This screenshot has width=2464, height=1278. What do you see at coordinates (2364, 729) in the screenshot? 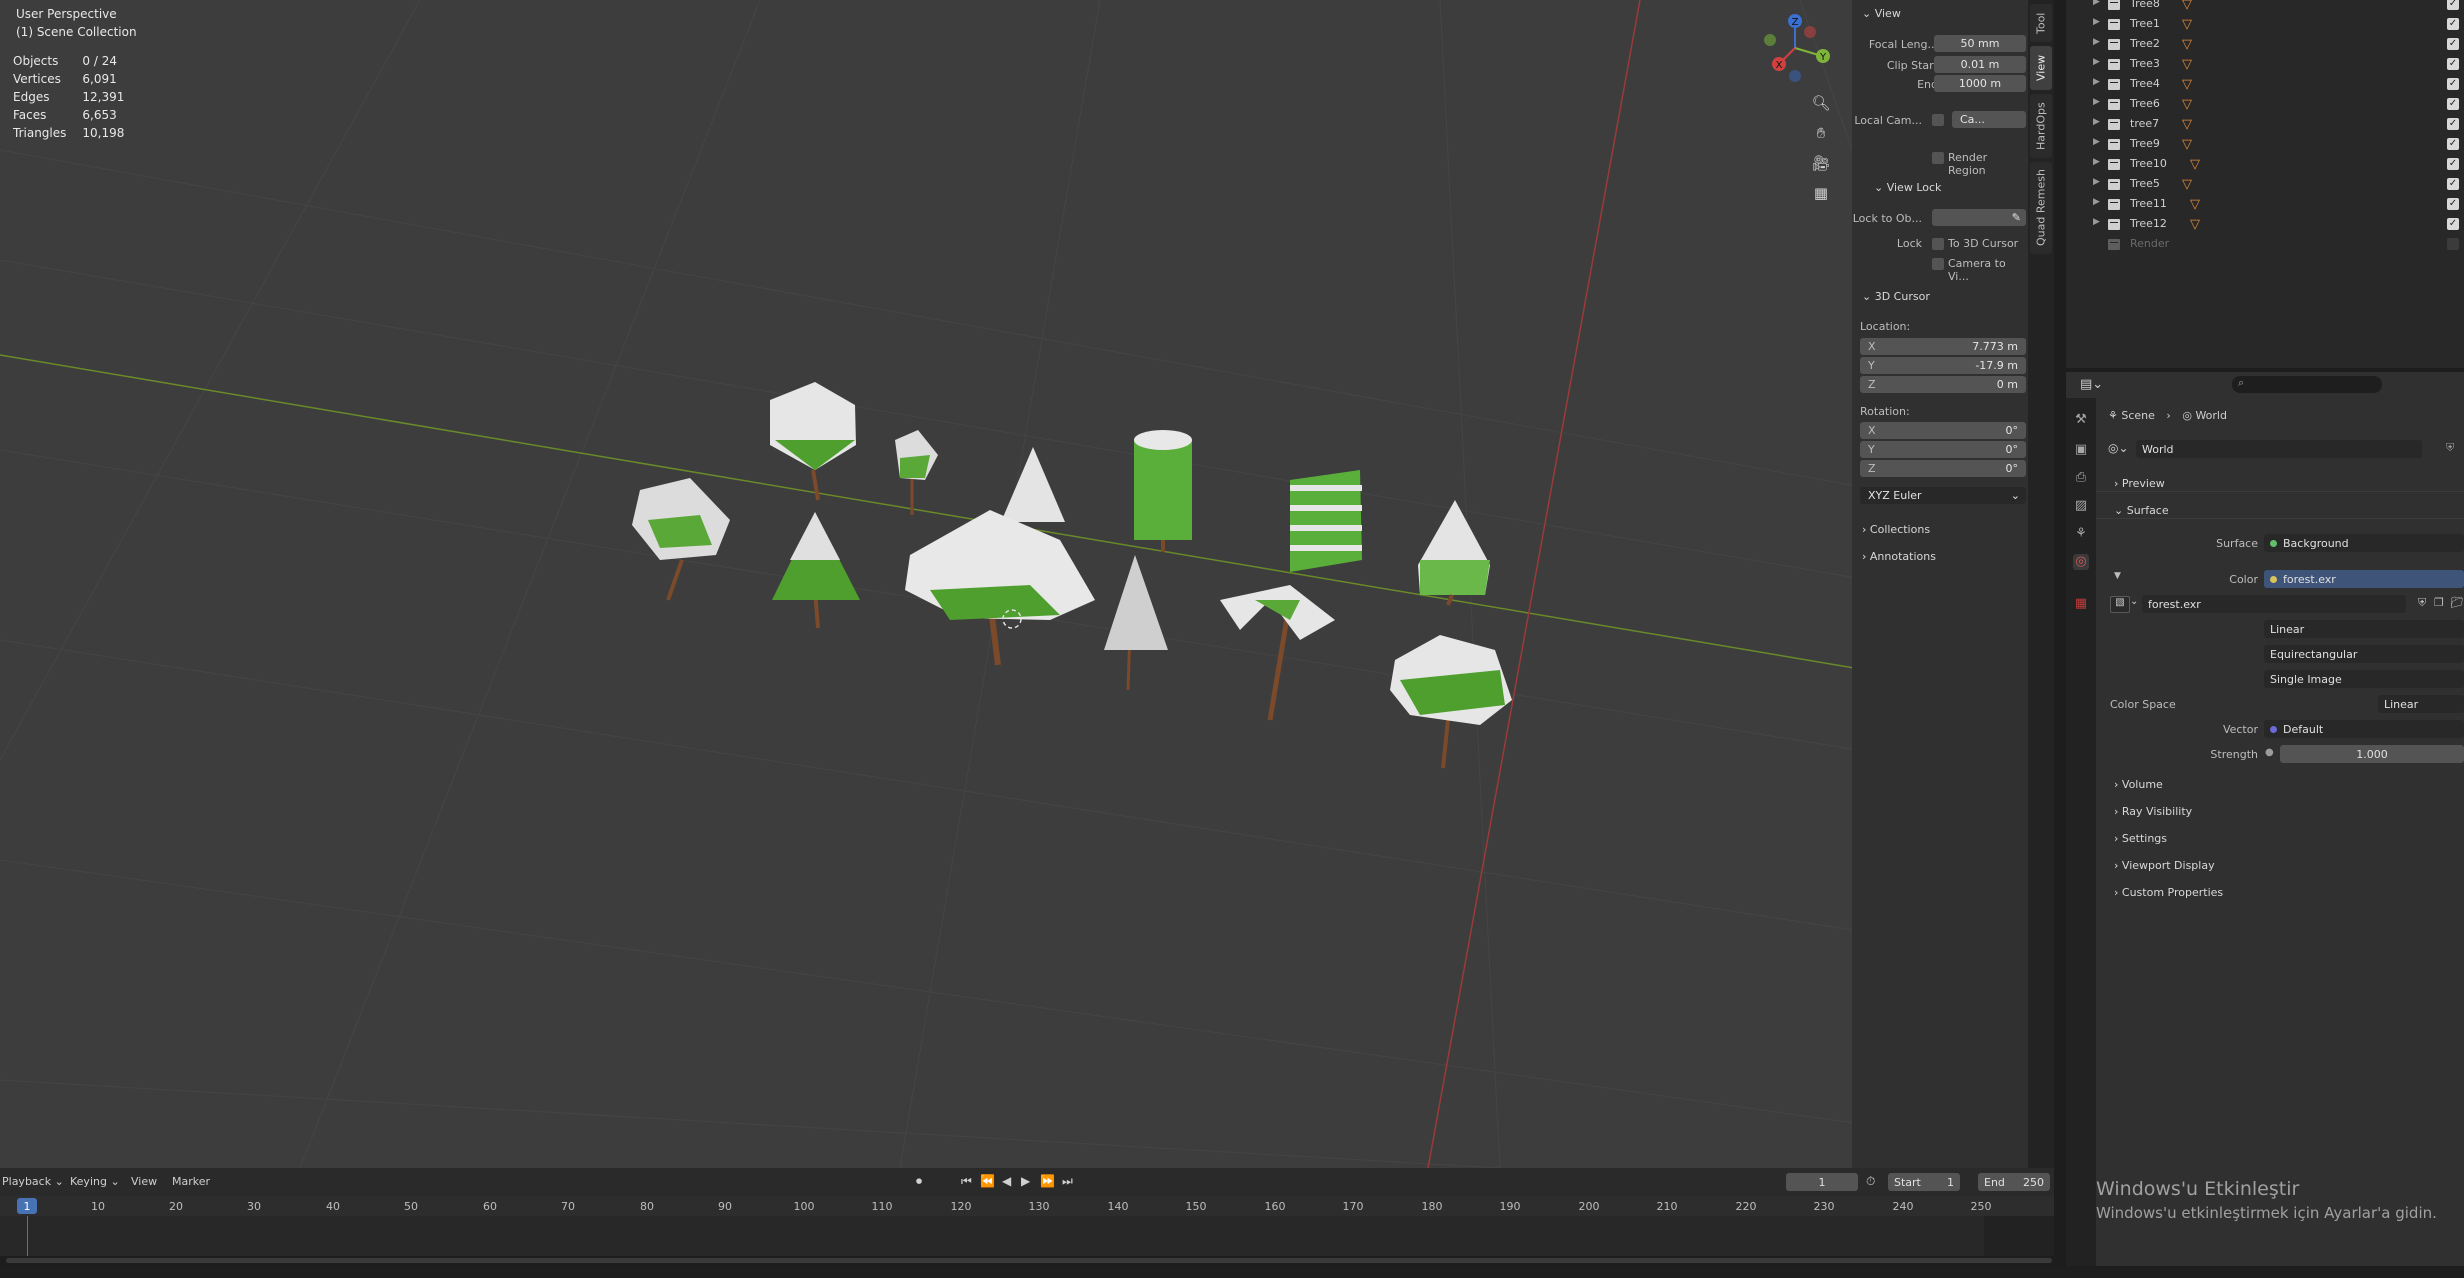
I see `vector-input-field: Default` at bounding box center [2364, 729].